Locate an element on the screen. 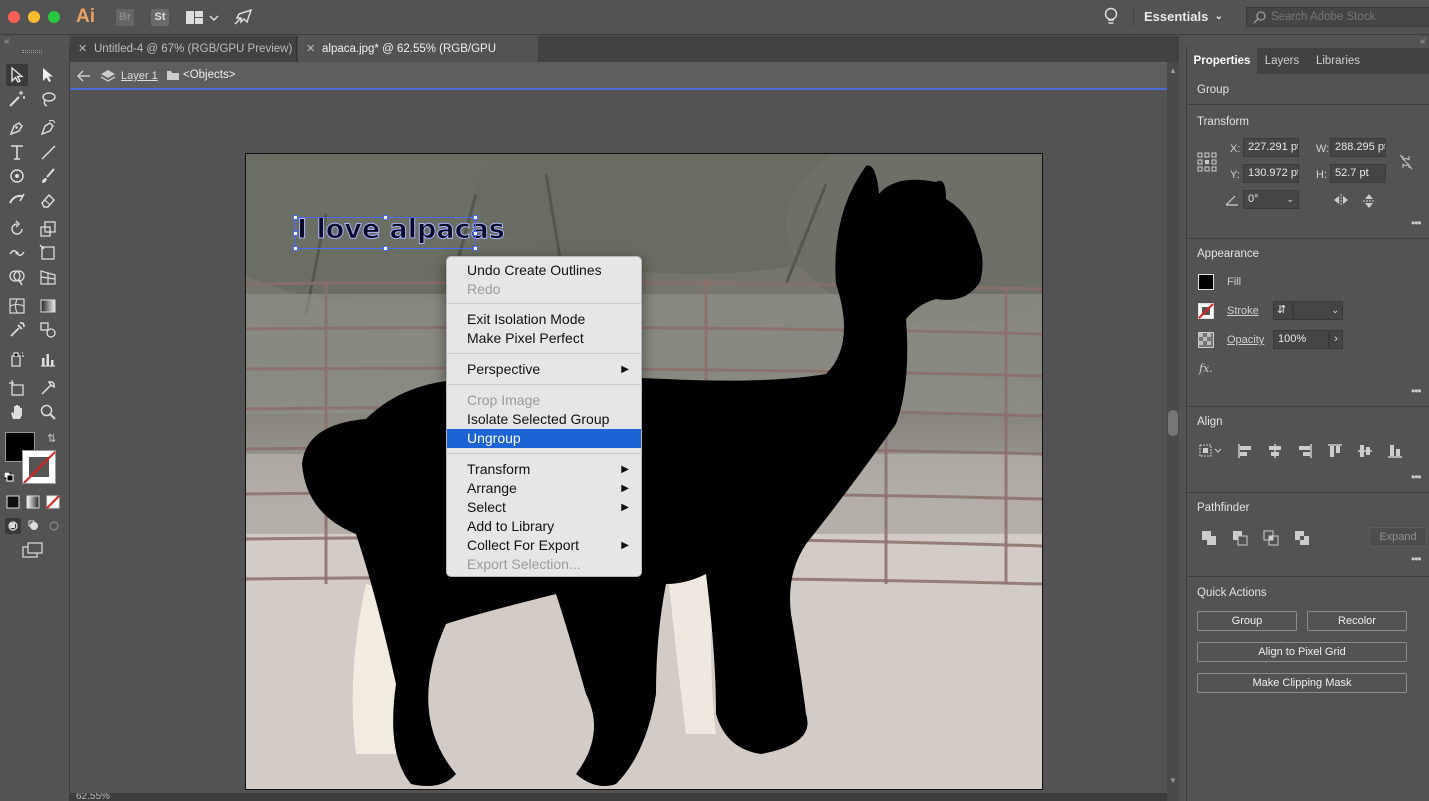  menu-item-ungroup: Ungroup is located at coordinates (544, 438).